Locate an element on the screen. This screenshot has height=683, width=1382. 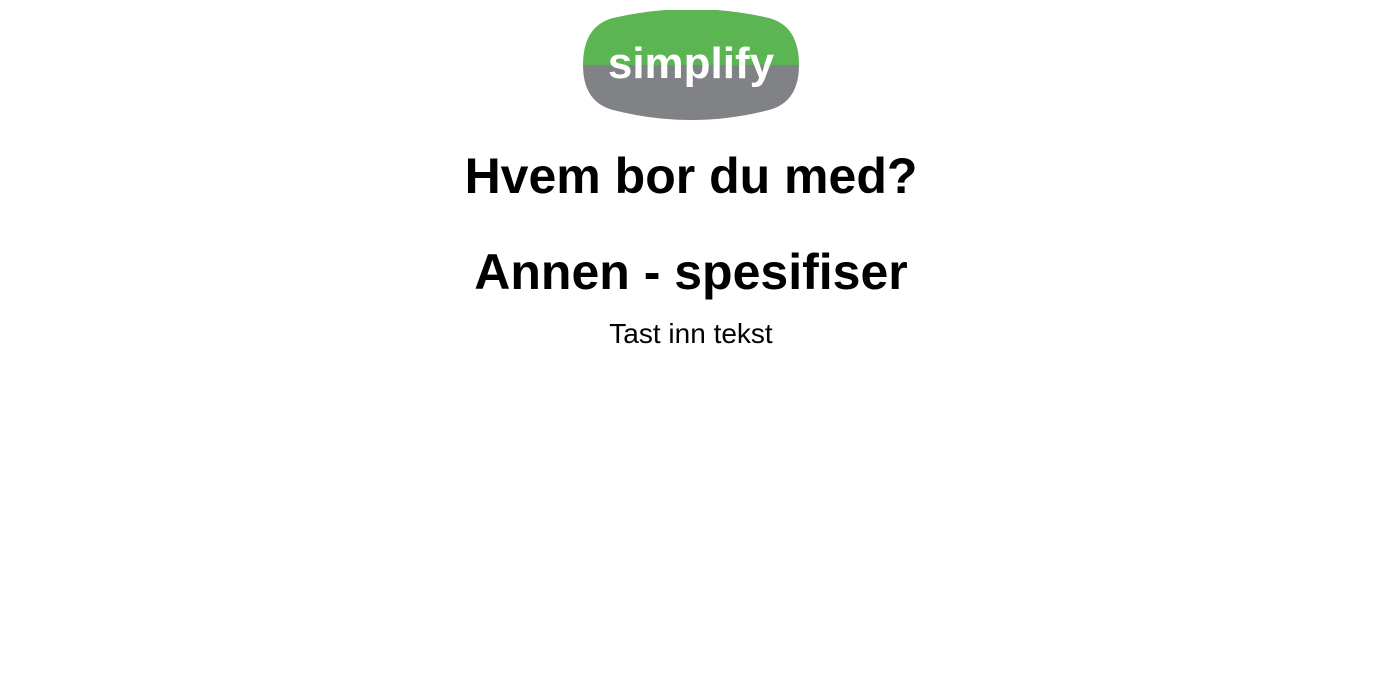
logo-graphic: simplify is located at coordinates (691, 65).